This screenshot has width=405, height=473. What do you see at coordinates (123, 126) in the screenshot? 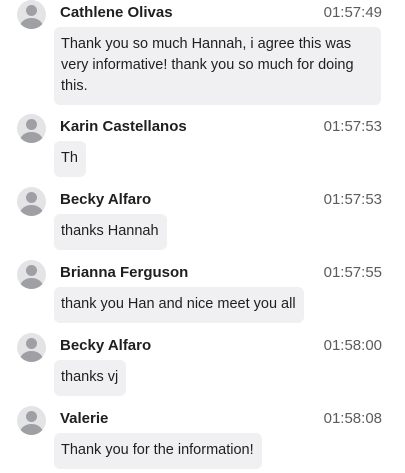
I see `sender-name: Karin Castellanos` at bounding box center [123, 126].